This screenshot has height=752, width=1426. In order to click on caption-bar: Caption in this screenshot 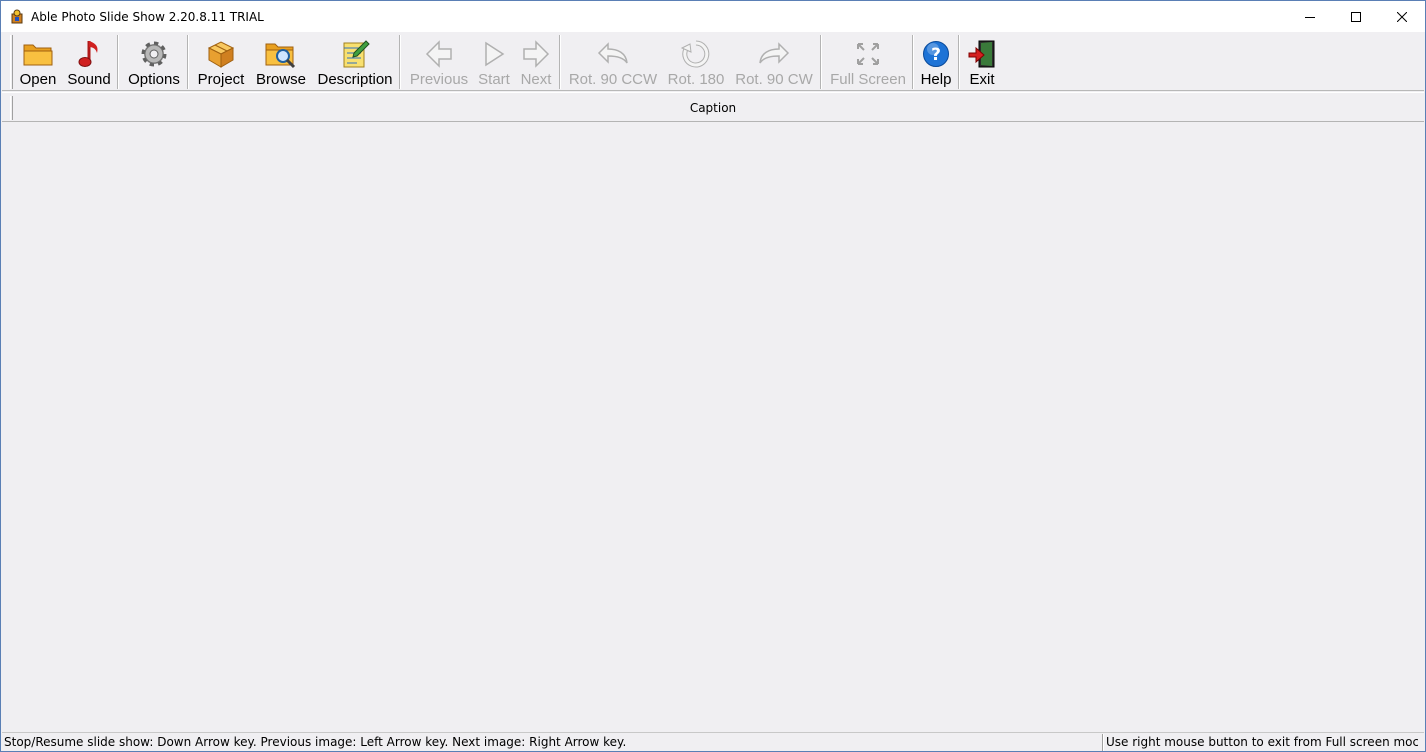, I will do `click(713, 107)`.